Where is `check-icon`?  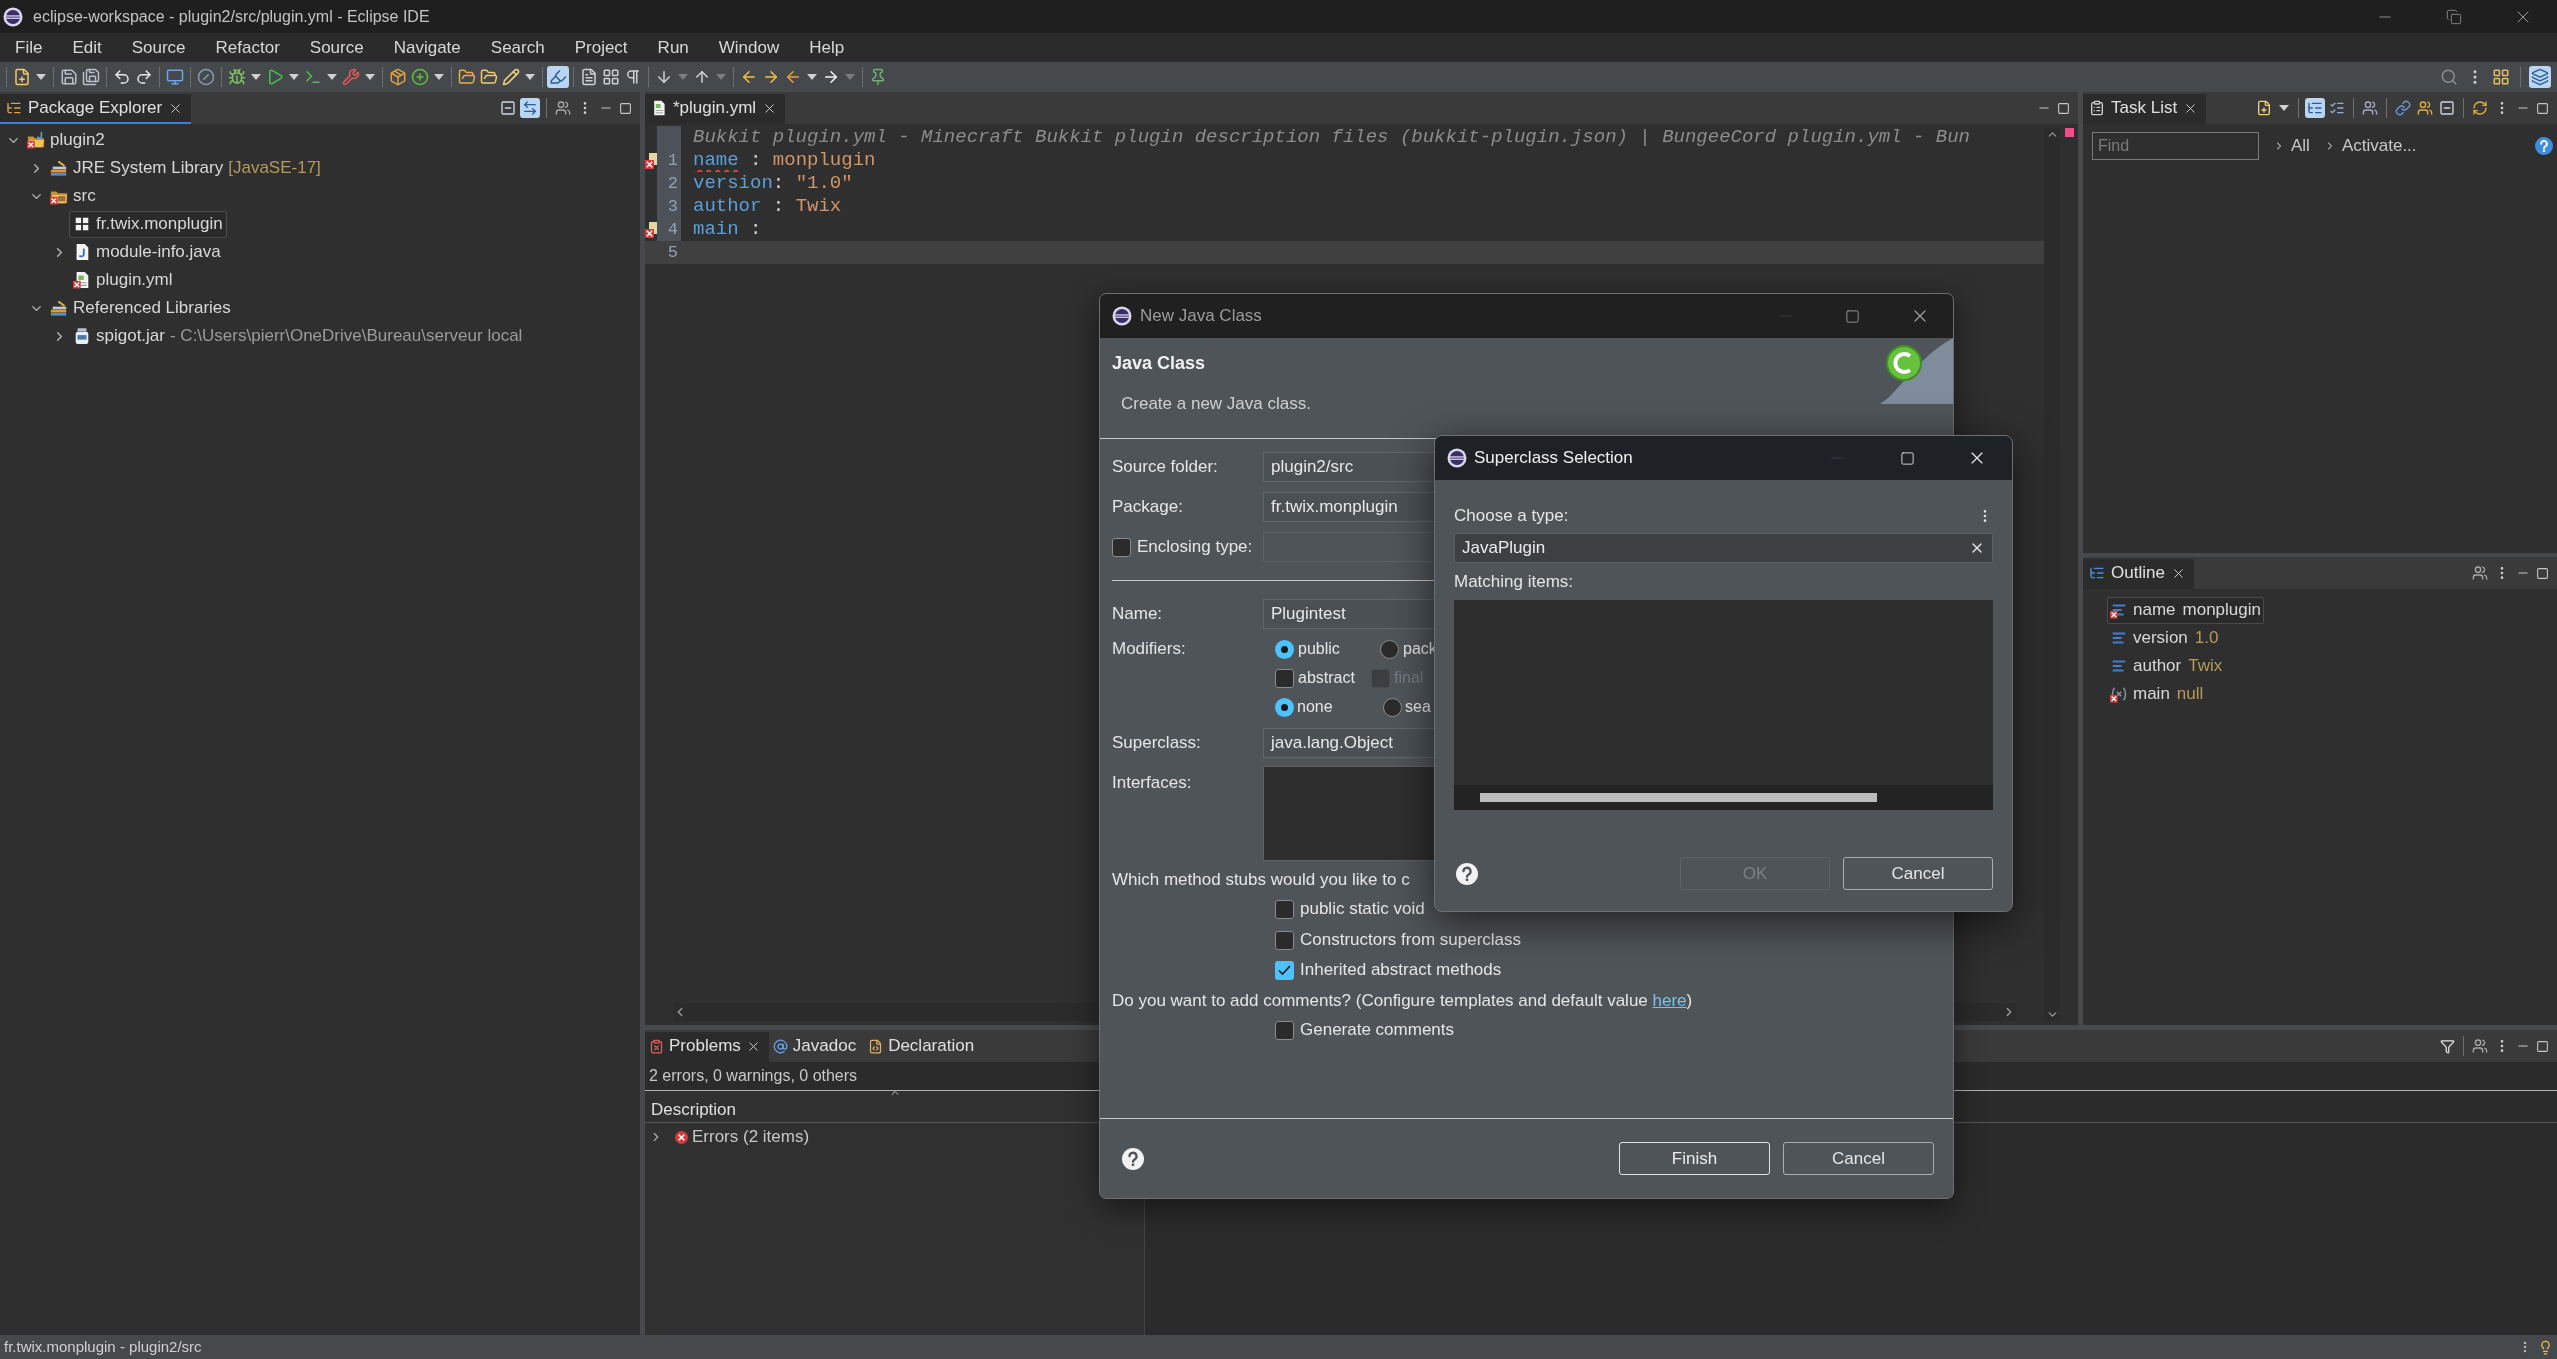
check-icon is located at coordinates (1284, 970).